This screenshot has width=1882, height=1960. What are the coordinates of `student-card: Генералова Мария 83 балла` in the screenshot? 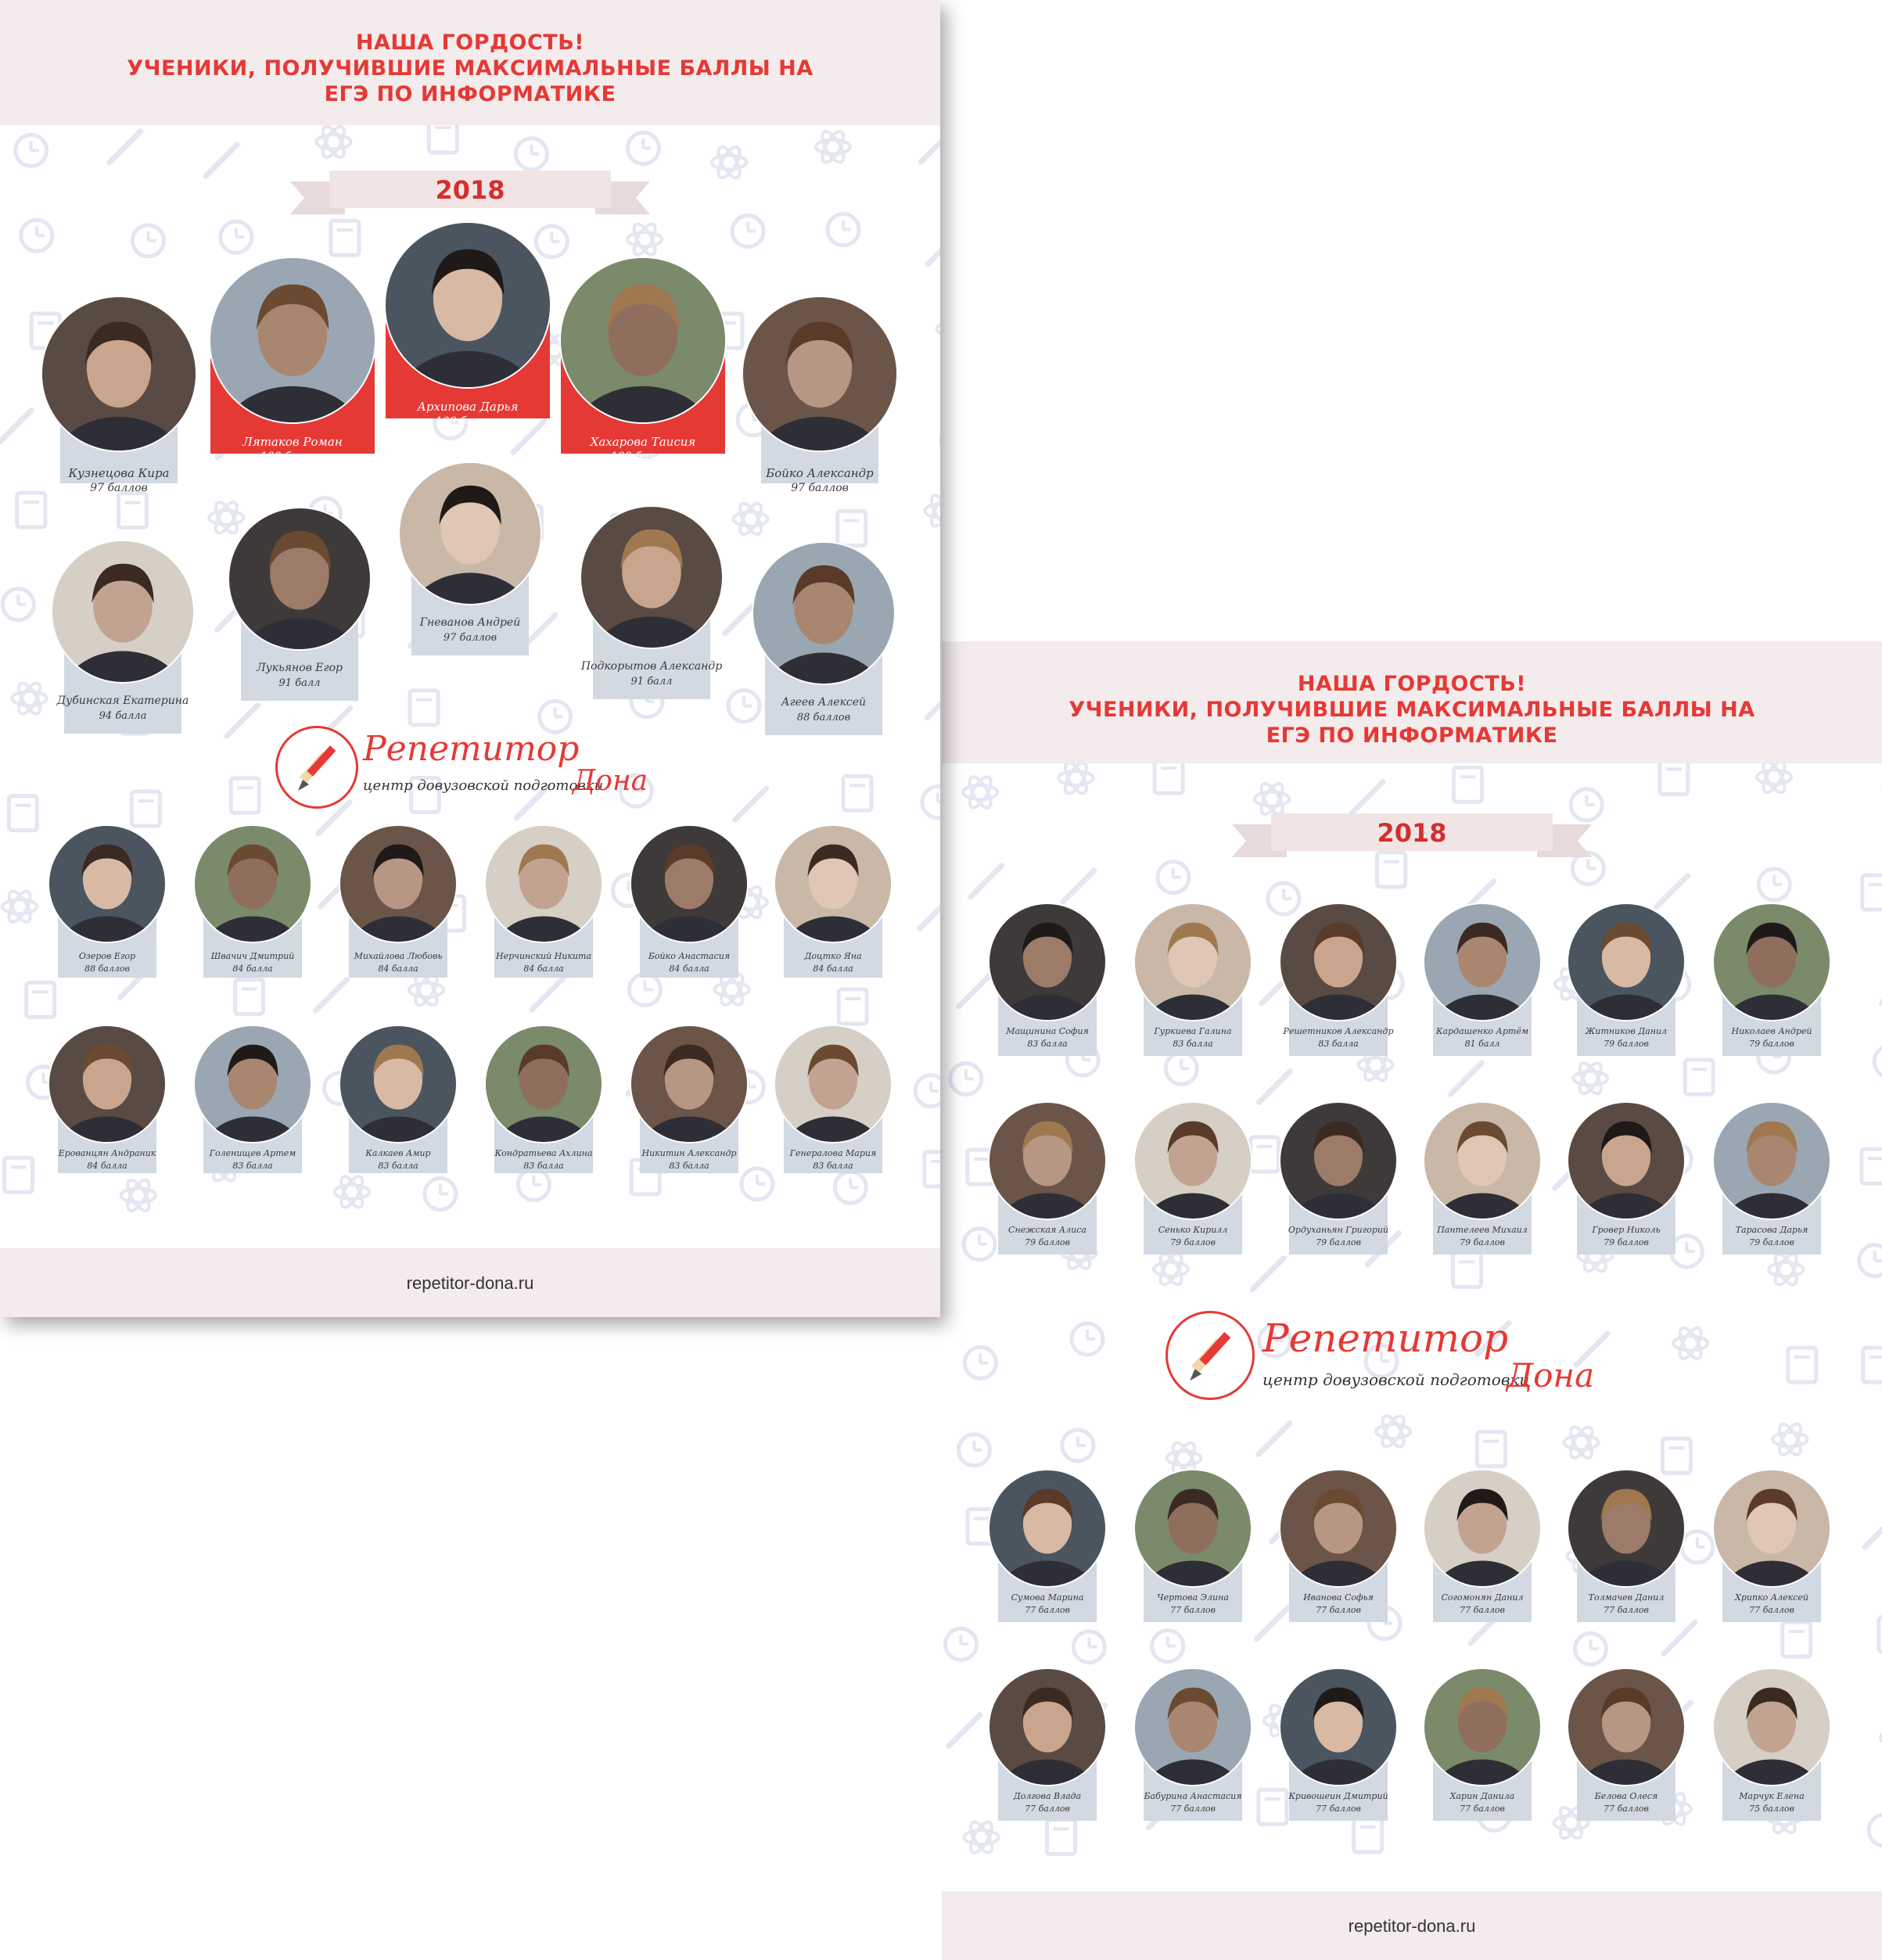 It's located at (833, 1099).